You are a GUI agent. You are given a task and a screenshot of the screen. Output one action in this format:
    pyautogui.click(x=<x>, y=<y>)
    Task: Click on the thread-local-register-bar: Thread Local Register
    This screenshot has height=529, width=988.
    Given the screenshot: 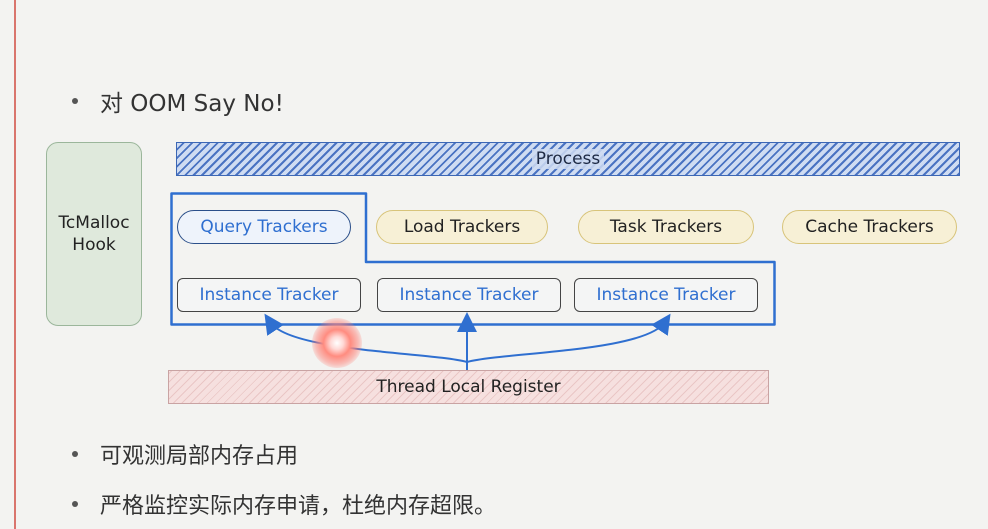 What is the action you would take?
    pyautogui.click(x=468, y=387)
    